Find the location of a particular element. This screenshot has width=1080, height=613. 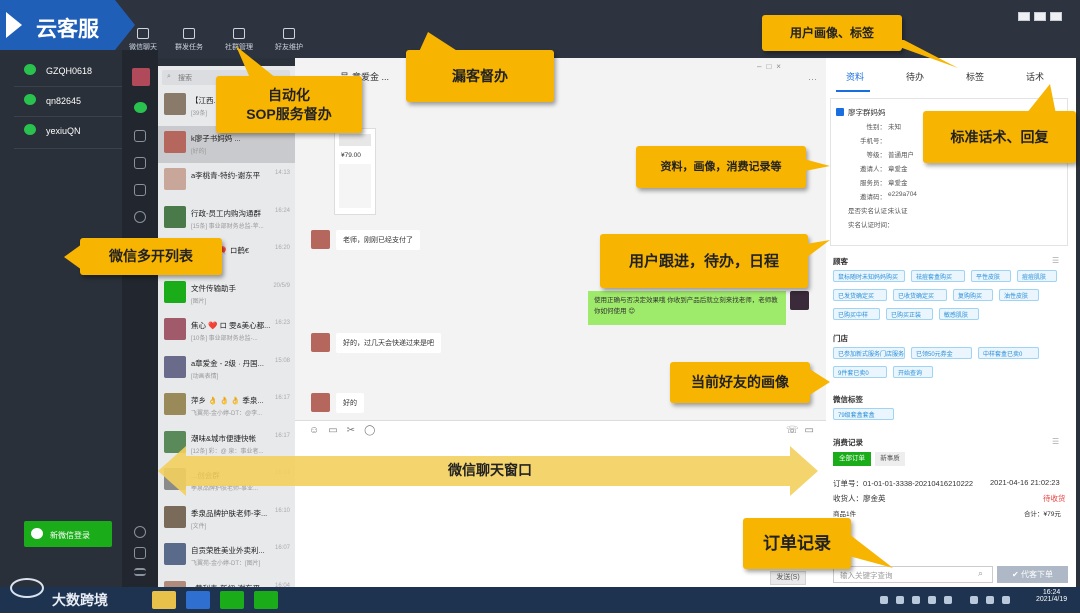

network-icon is located at coordinates (990, 600).